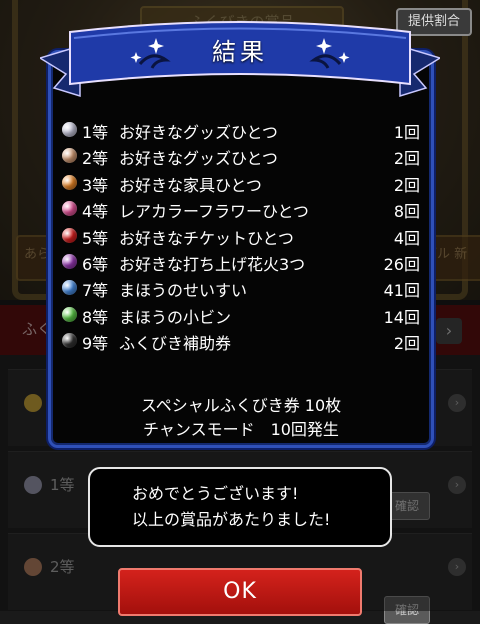 The image size is (480, 624). I want to click on prize-count: 41回, so click(401, 291).